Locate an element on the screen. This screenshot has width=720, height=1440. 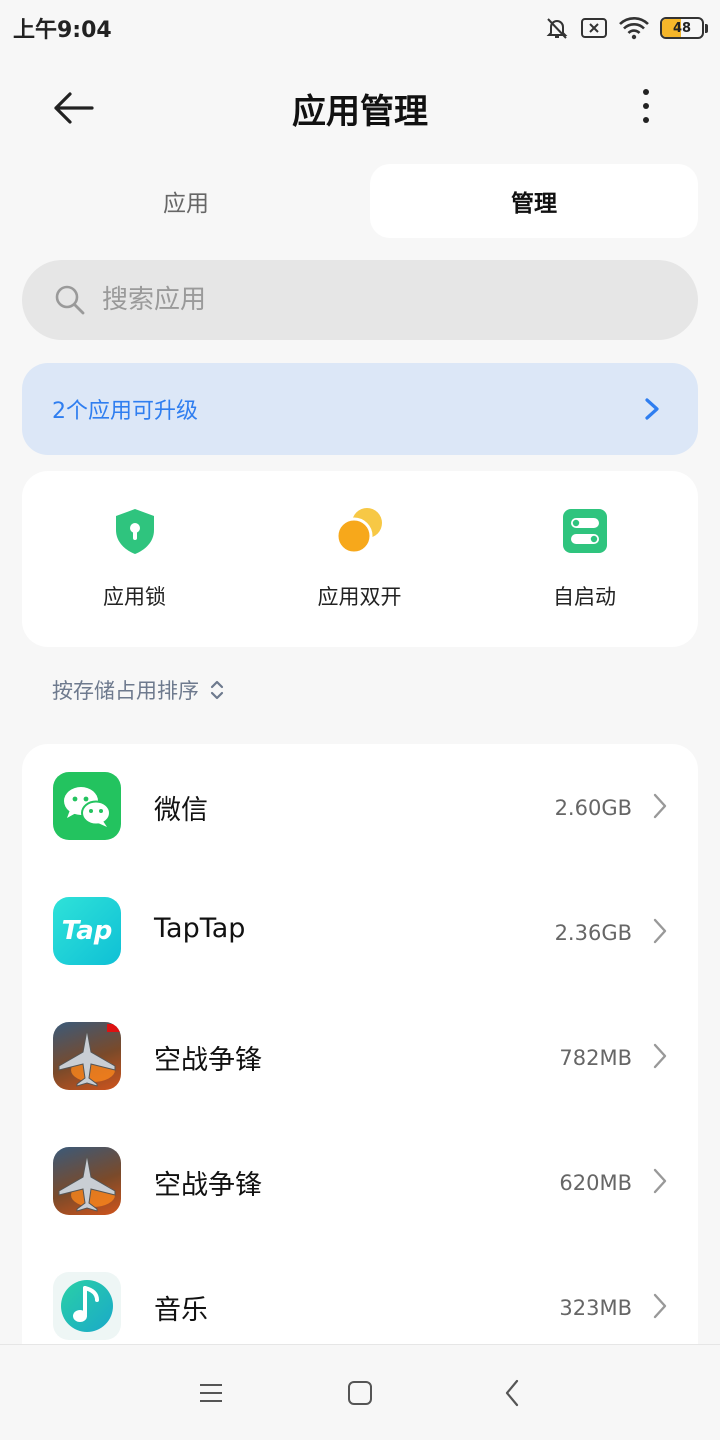
tool-dual-apps: 应用双开 is located at coordinates (359, 559).